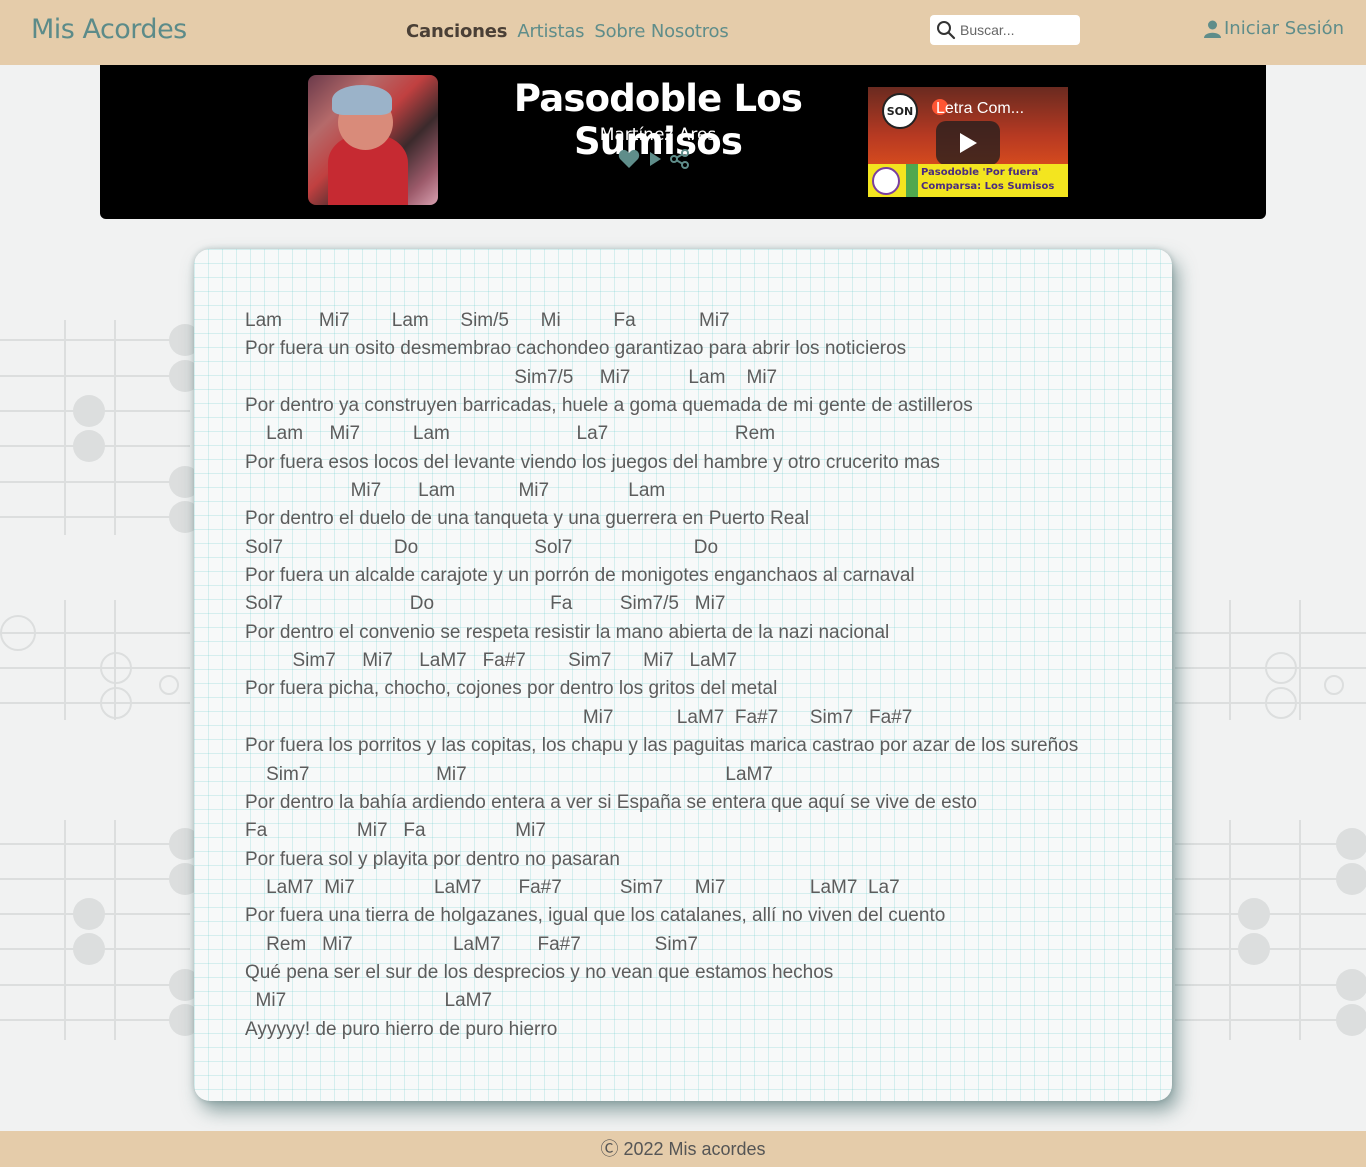 This screenshot has height=1167, width=1366. Describe the element at coordinates (988, 186) in the screenshot. I see `video-caption-line-2: Comparsa: Los Sumisos` at that location.